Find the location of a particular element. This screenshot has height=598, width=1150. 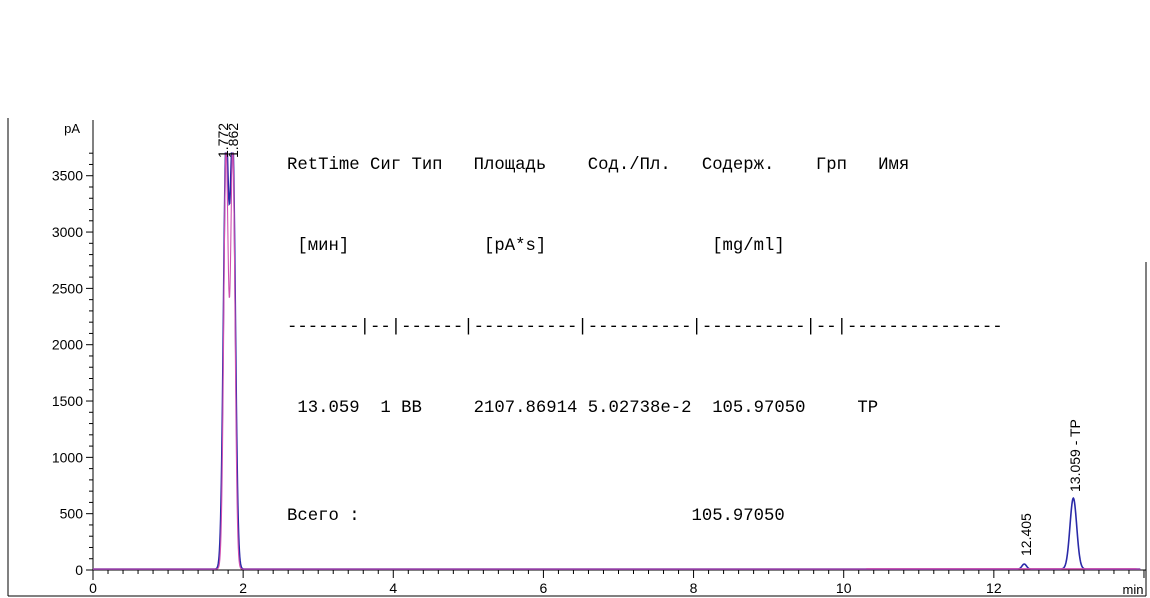

y-axis-unit-label: pA is located at coordinates (72, 128).